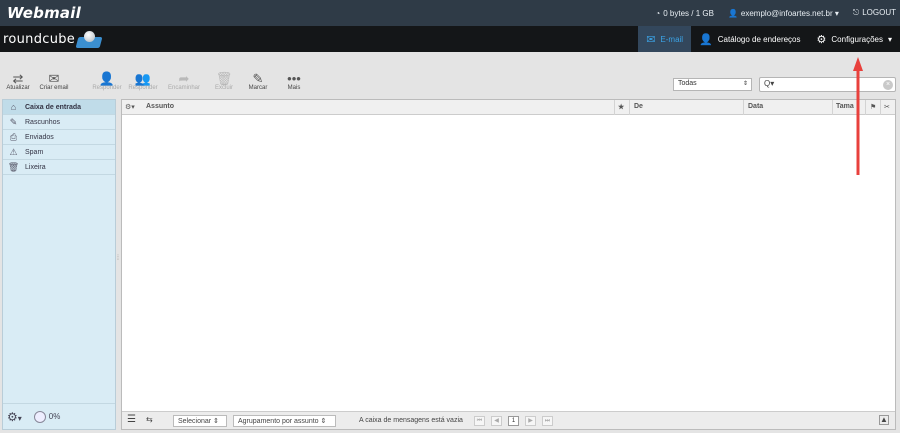  Describe the element at coordinates (827, 84) in the screenshot. I see `search-input: Q▾ ×` at that location.